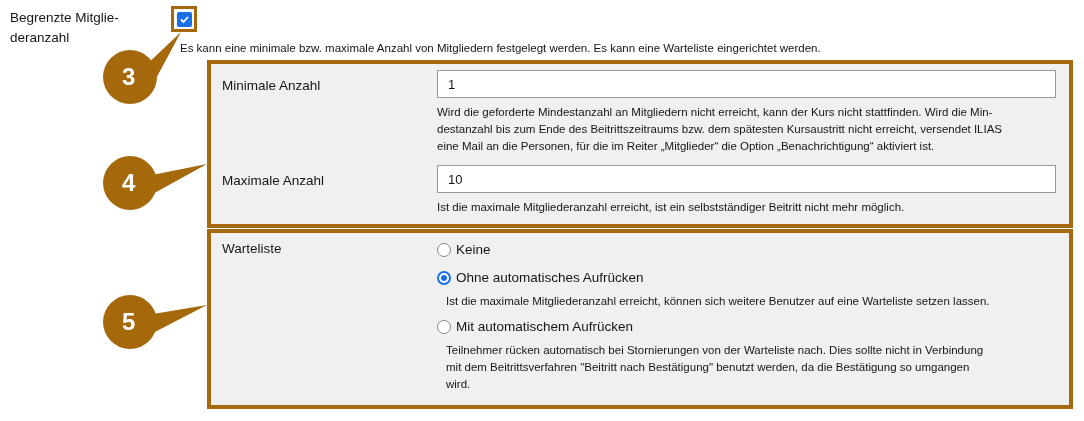 This screenshot has height=421, width=1084. What do you see at coordinates (720, 129) in the screenshot?
I see `help-text: Wird die geforderte Mindestanzahl an Mitgliedern nicht erreicht, kann der Kurs nicht stattfinden. Wird die Min- destanzahl bis zum Ende des Beitrittszeitraums bzw. dem spätesten Kursaustritt nicht erreicht, versendet ILIAS eine Mail an die Personen, für die im Reiter „Mitglieder“ die Option „Benachrichtigung“ aktiviert ist.` at bounding box center [720, 129].